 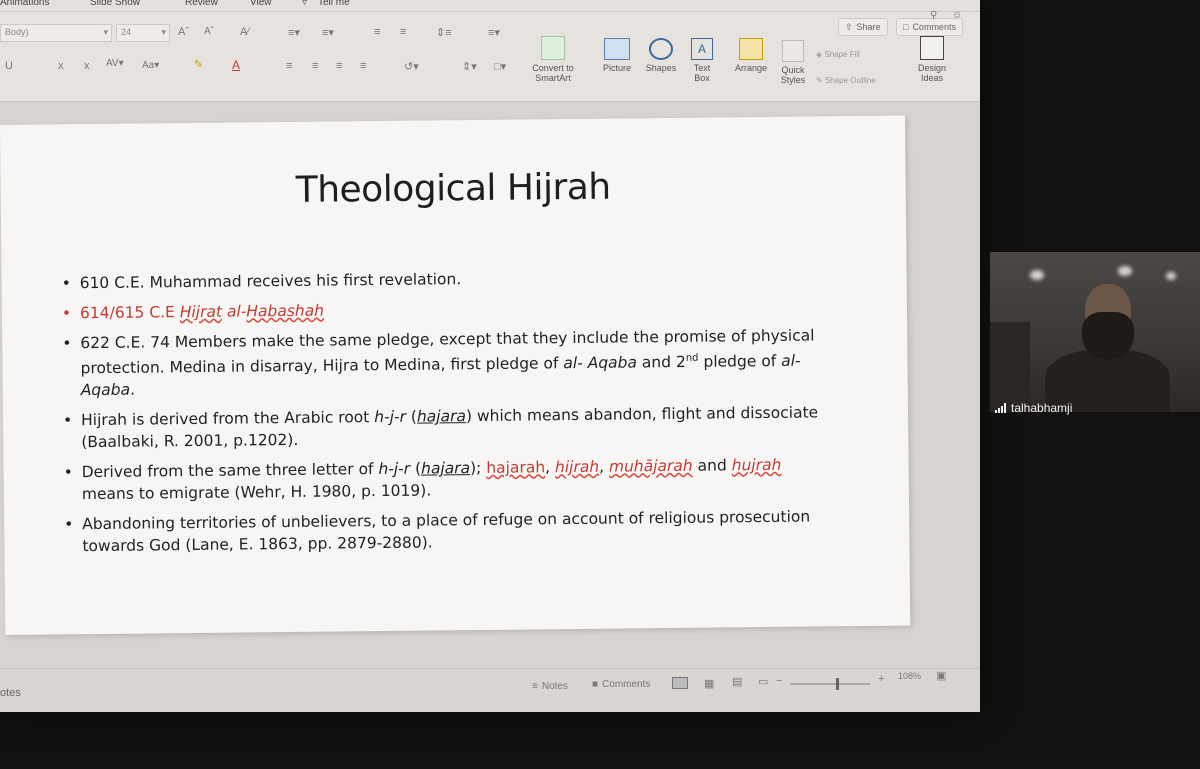 I want to click on comments-status-label: Comments, so click(x=626, y=684).